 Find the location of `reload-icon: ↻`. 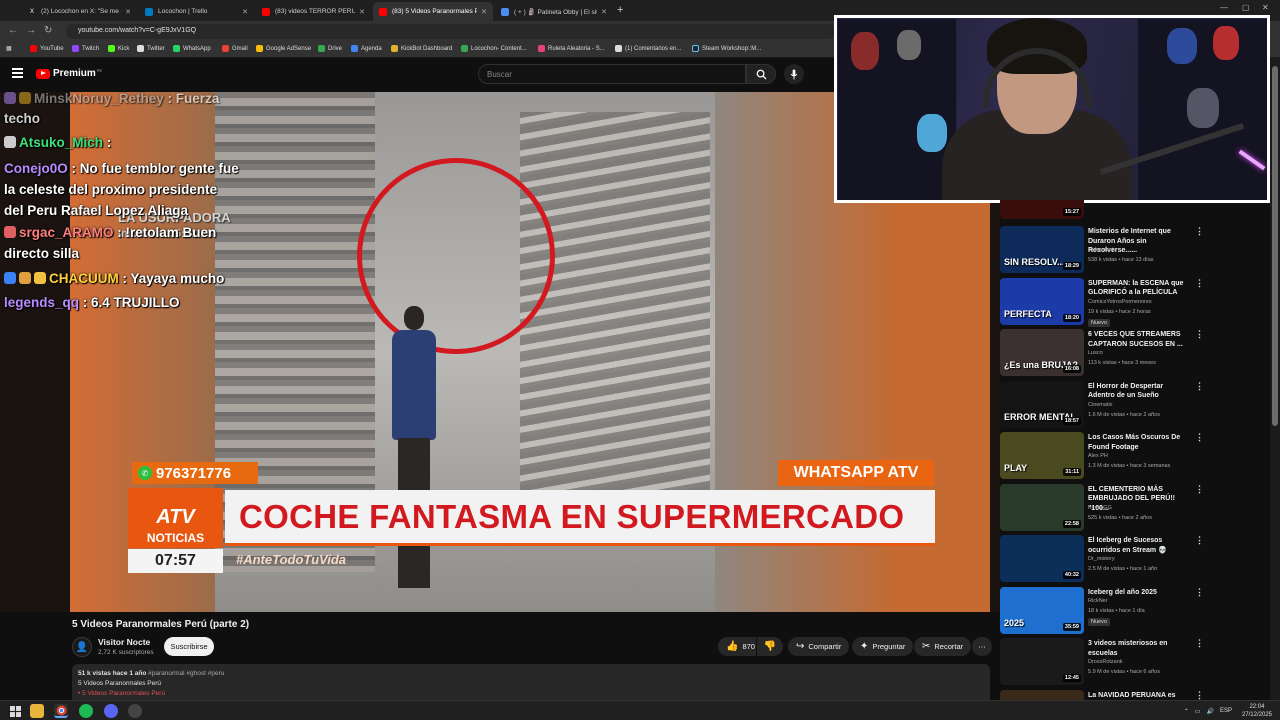

reload-icon: ↻ is located at coordinates (48, 30).